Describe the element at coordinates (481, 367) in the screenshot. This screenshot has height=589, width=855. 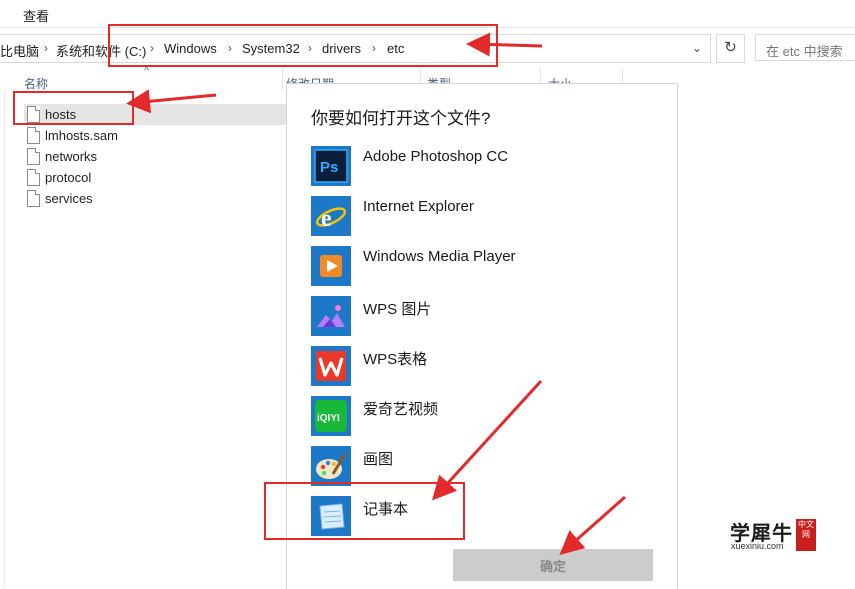
I see `app-option-wps-spreadsheet: WPS表格` at that location.